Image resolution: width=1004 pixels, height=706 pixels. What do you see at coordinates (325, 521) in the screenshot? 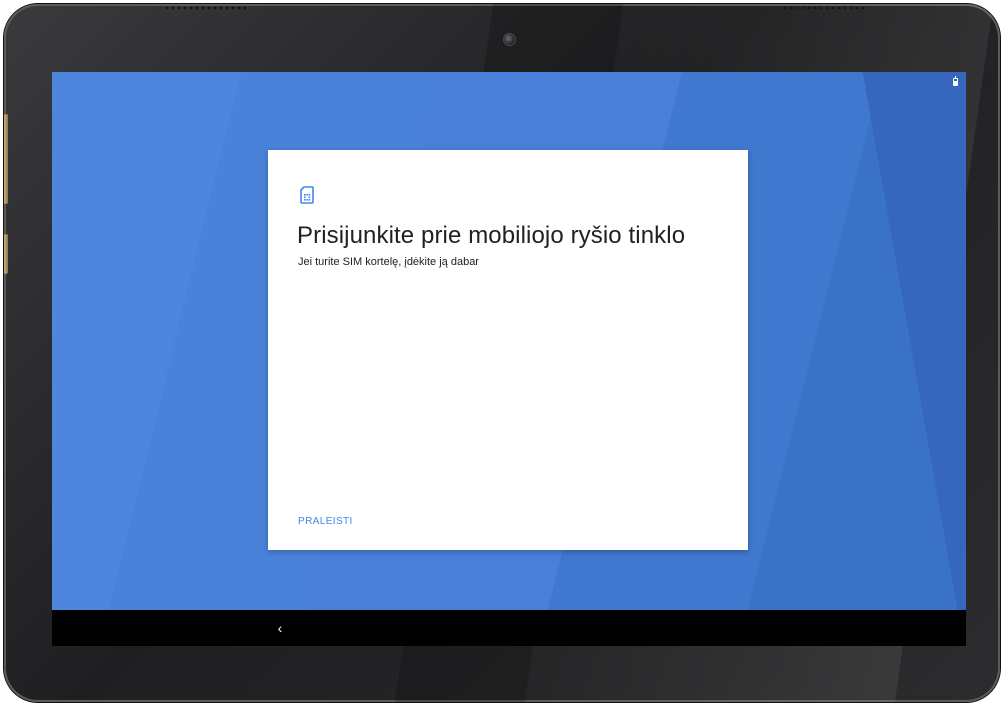
I see `skip-button: PRALEISTI` at bounding box center [325, 521].